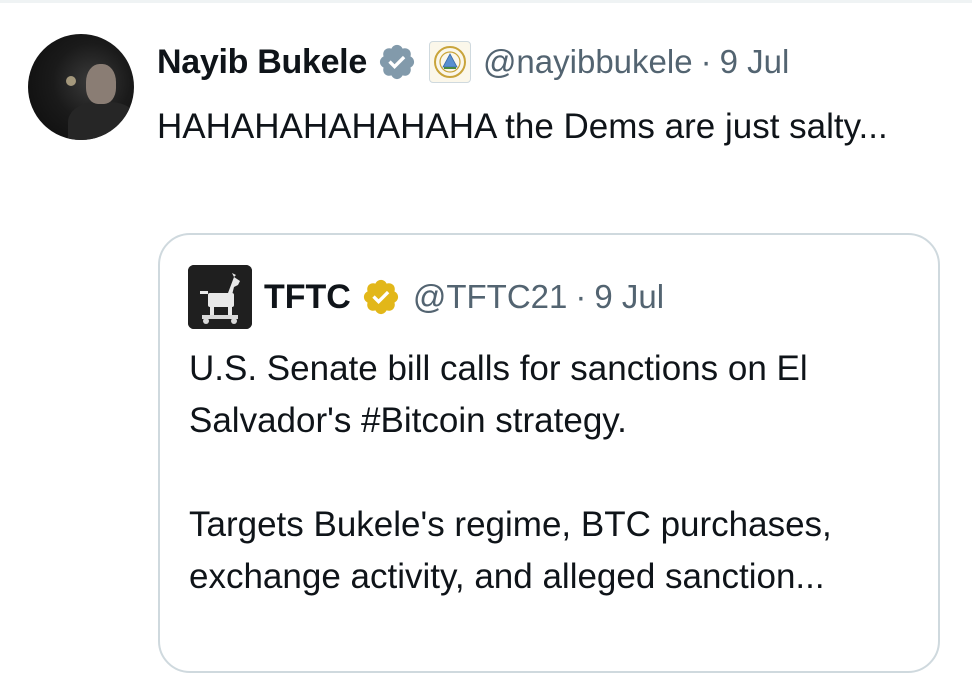  Describe the element at coordinates (380, 297) in the screenshot. I see `gold-verified-badge-icon` at that location.